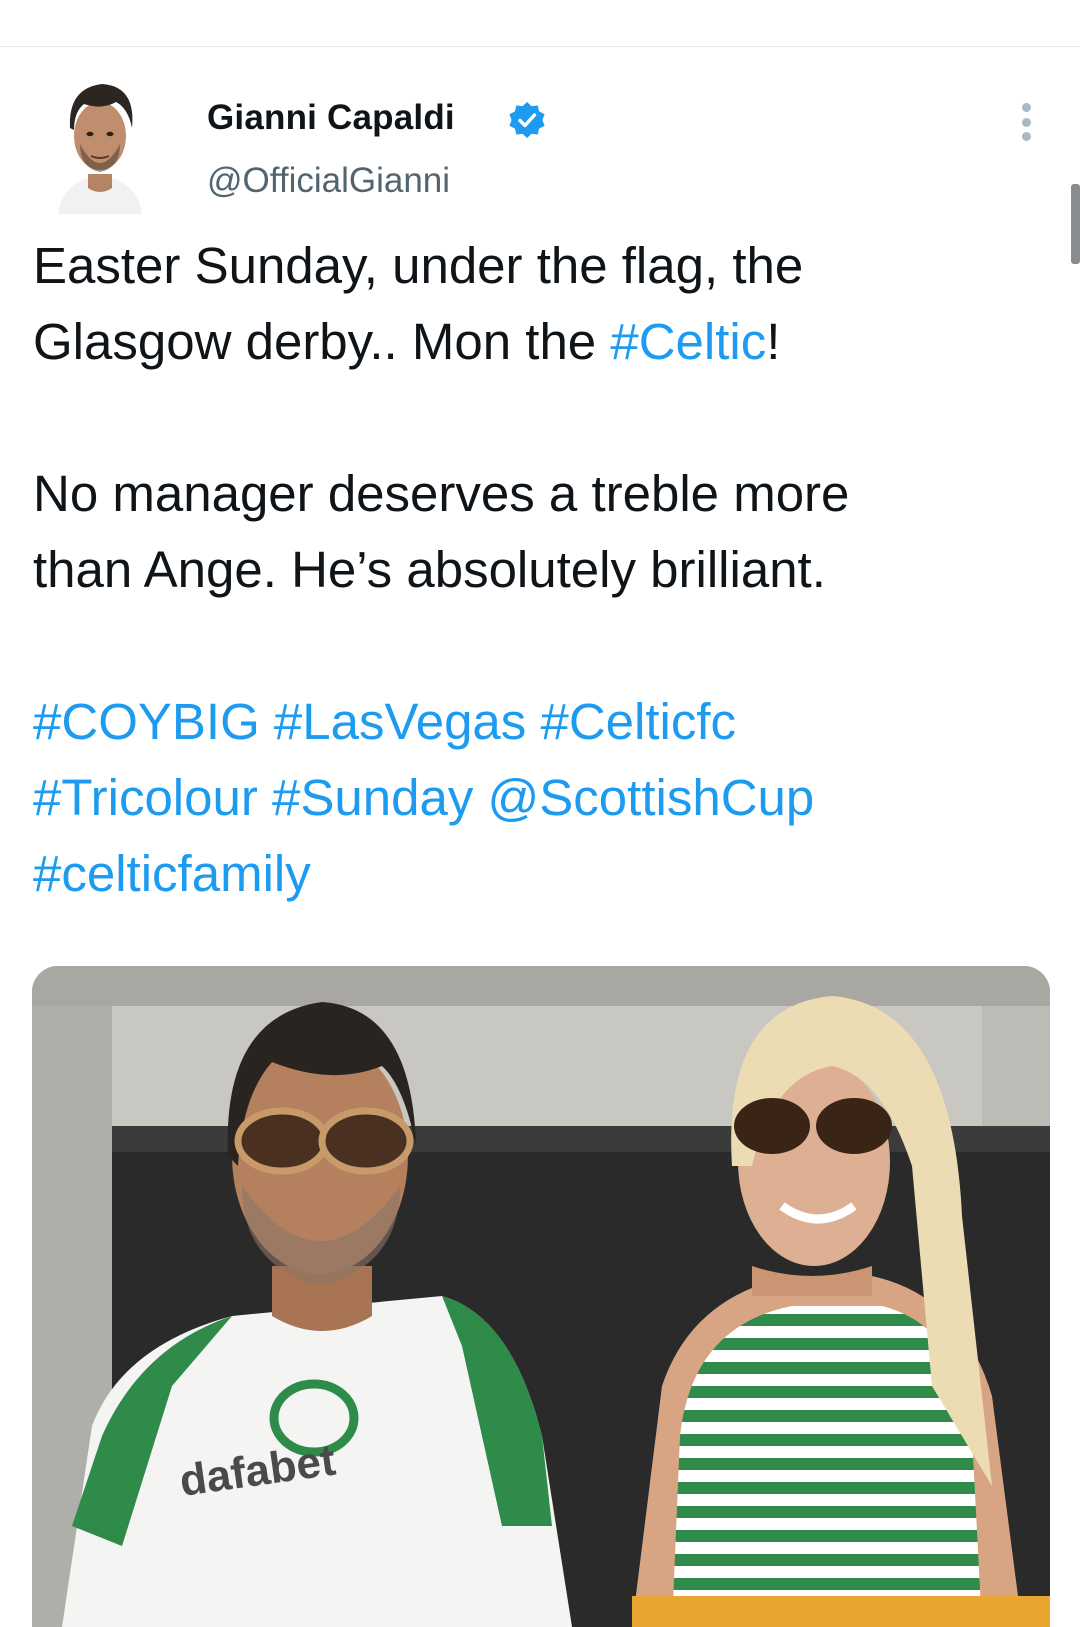 The image size is (1080, 1627). Describe the element at coordinates (429, 569) in the screenshot. I see `tweet-text-line: than Ange. He’s absolutely brilliant.` at that location.